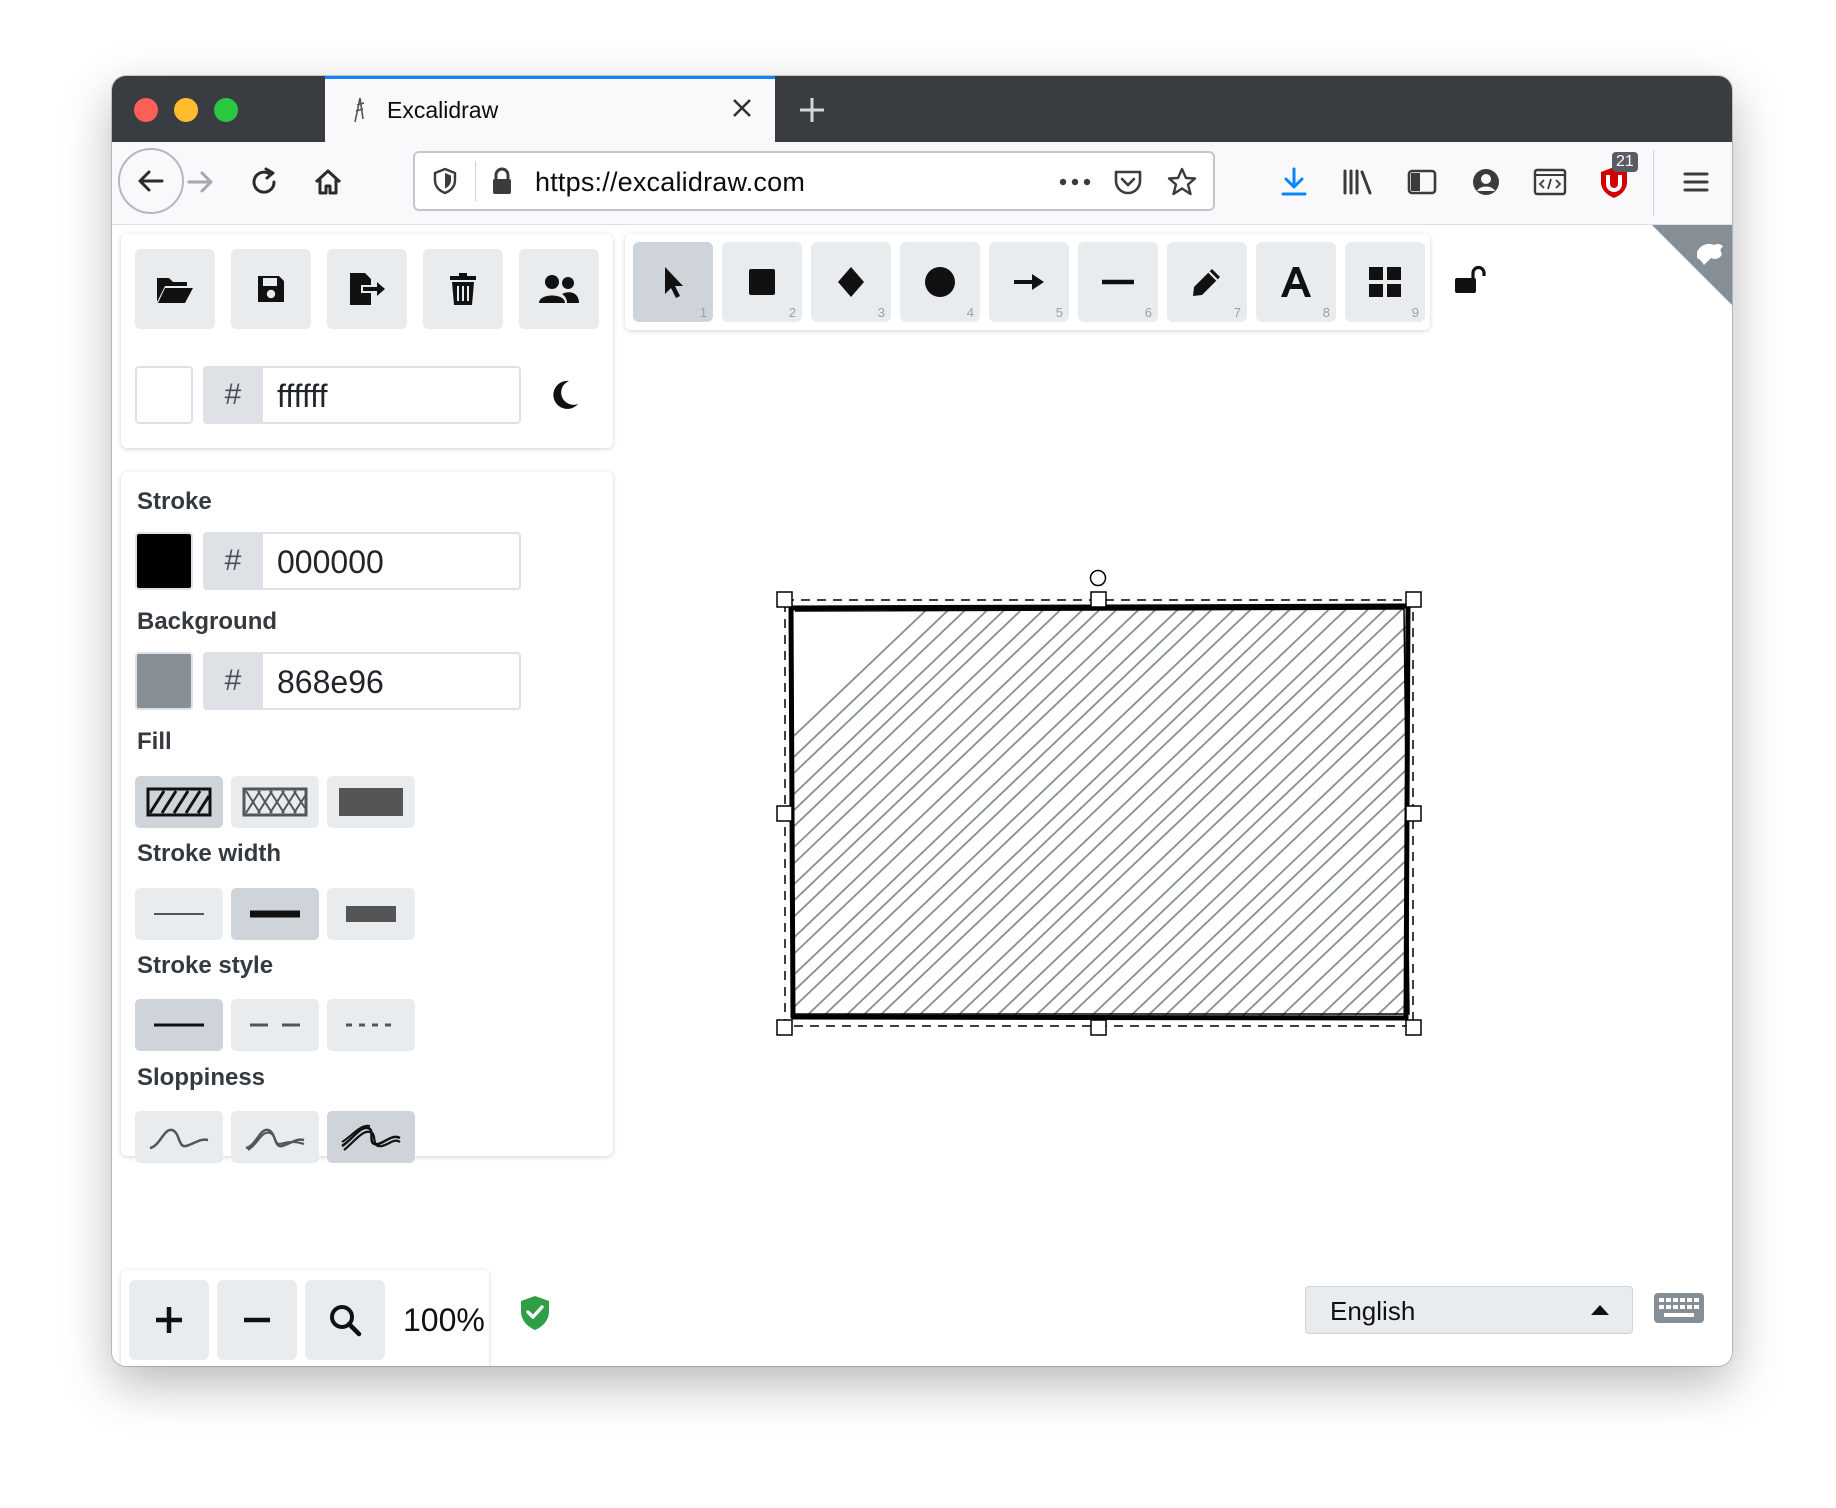  What do you see at coordinates (186, 110) in the screenshot?
I see `minimize-window-button` at bounding box center [186, 110].